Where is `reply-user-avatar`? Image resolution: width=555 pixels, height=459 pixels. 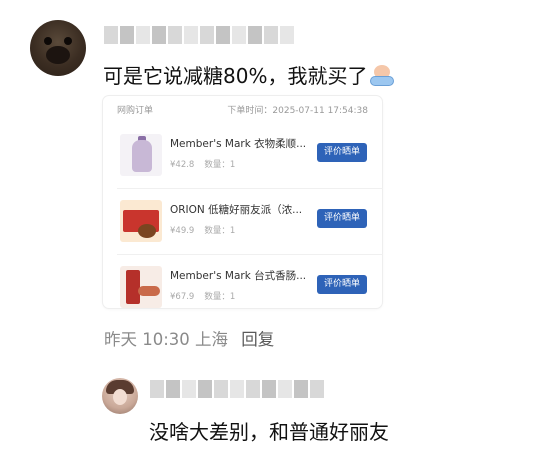 reply-user-avatar is located at coordinates (120, 396).